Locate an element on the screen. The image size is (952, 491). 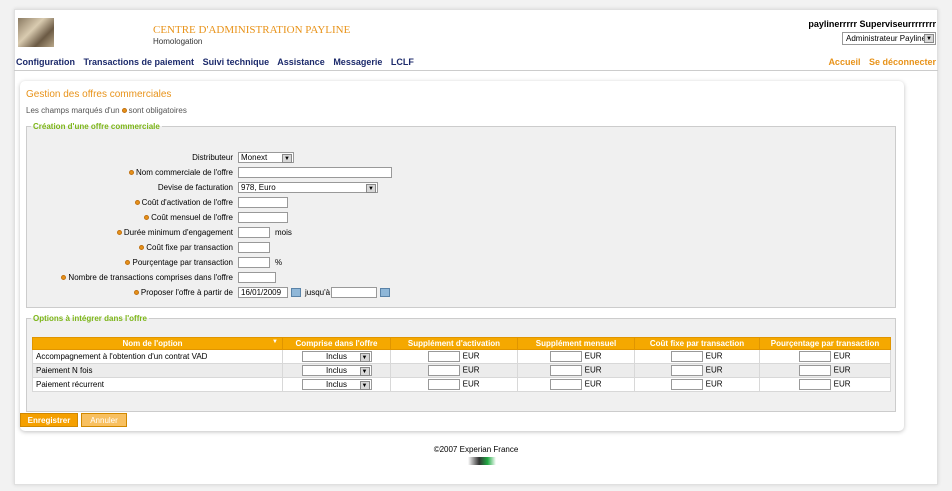
user-nav: Accueil Se déconnecter is located at coordinates (879, 62).